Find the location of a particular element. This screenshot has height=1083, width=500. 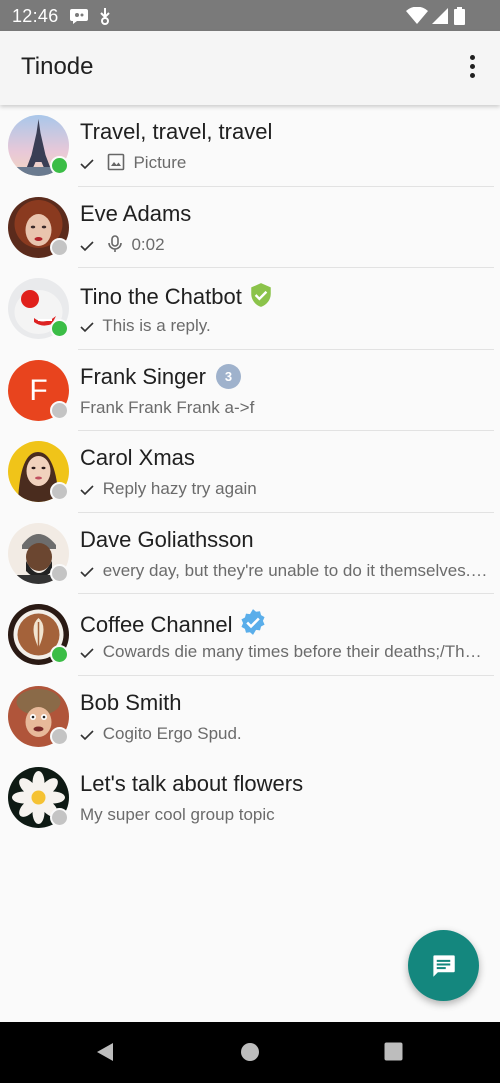

chat-row-bob-smith: Bob Smith Cogito Ergo Spud. is located at coordinates (250, 717).